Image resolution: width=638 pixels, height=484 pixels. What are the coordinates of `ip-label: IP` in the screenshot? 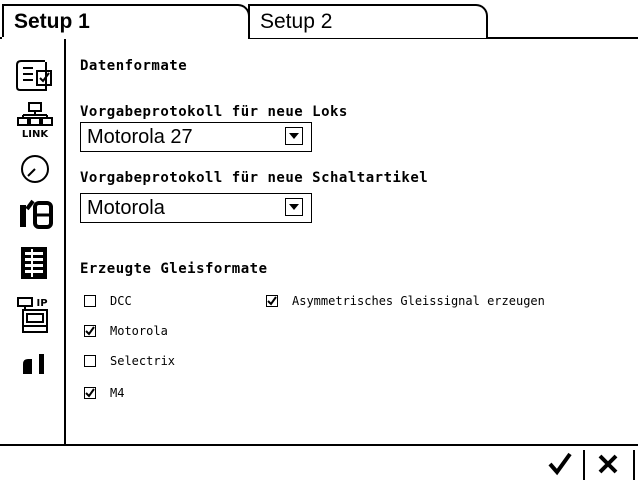 It's located at (41, 303).